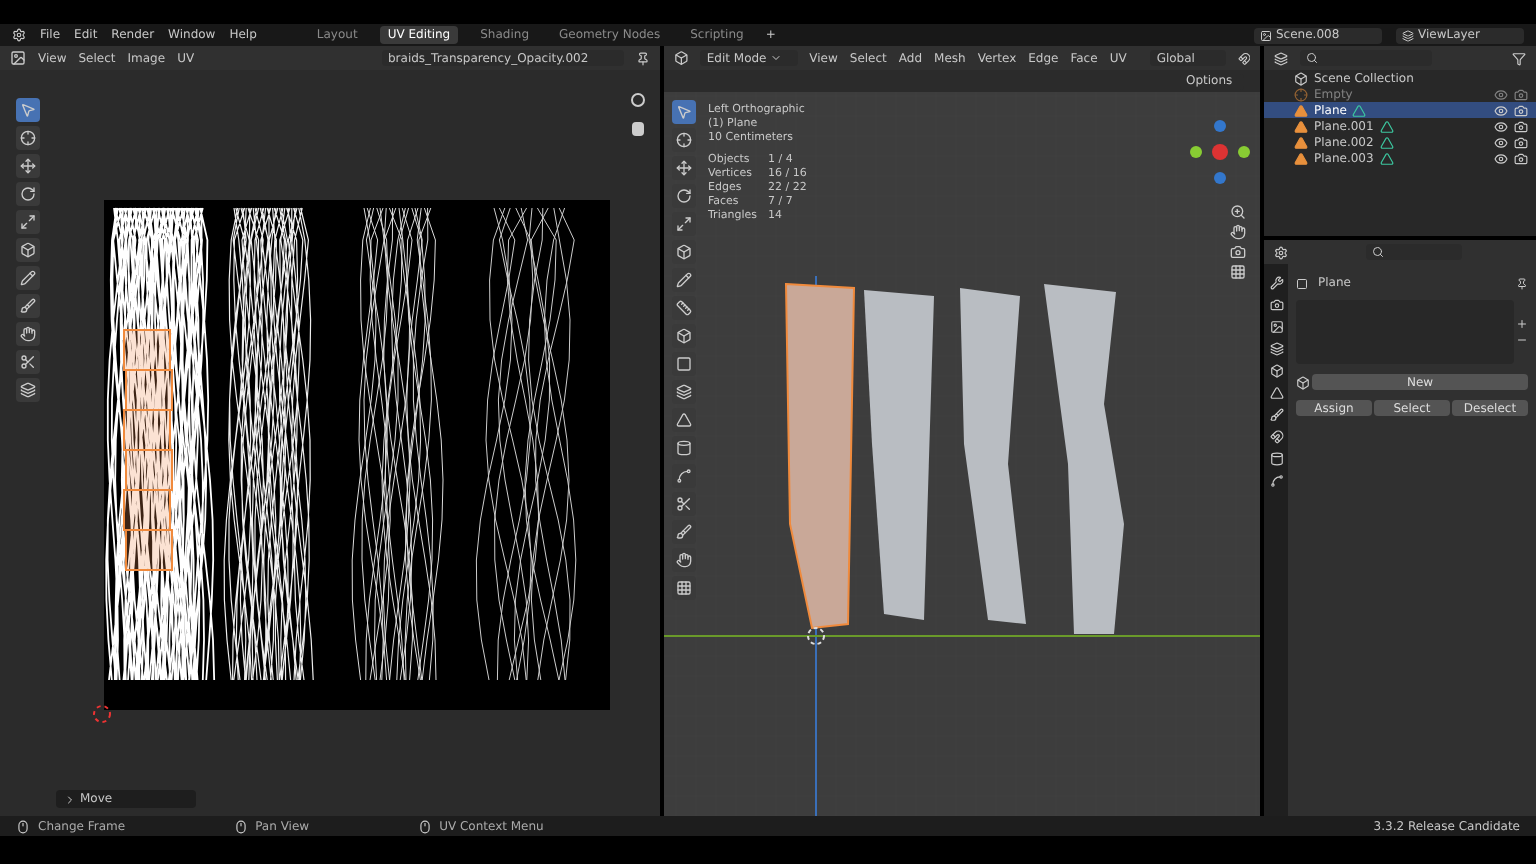  I want to click on blender-logo-icon, so click(19, 35).